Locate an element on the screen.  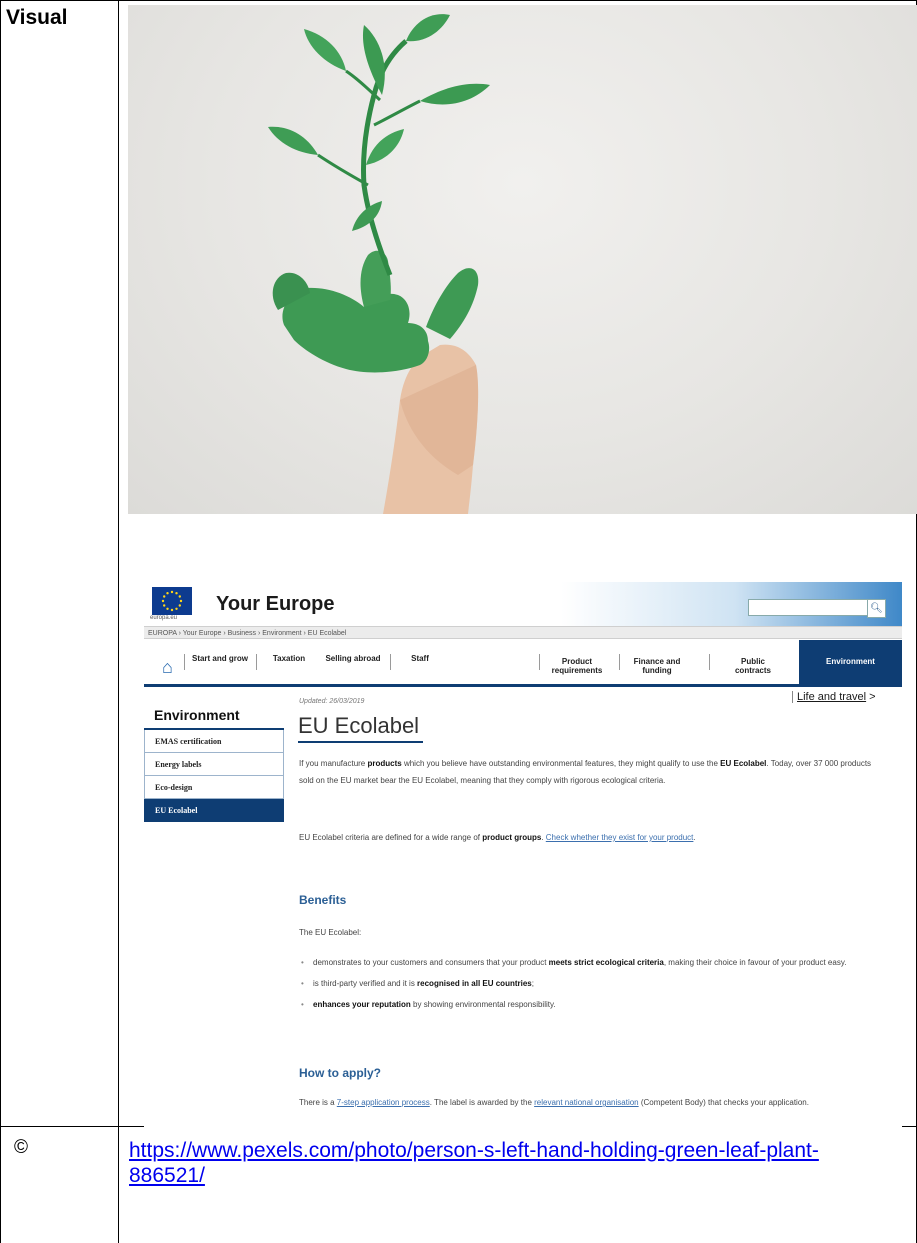
benefits-heading: Benefits is located at coordinates (323, 900).